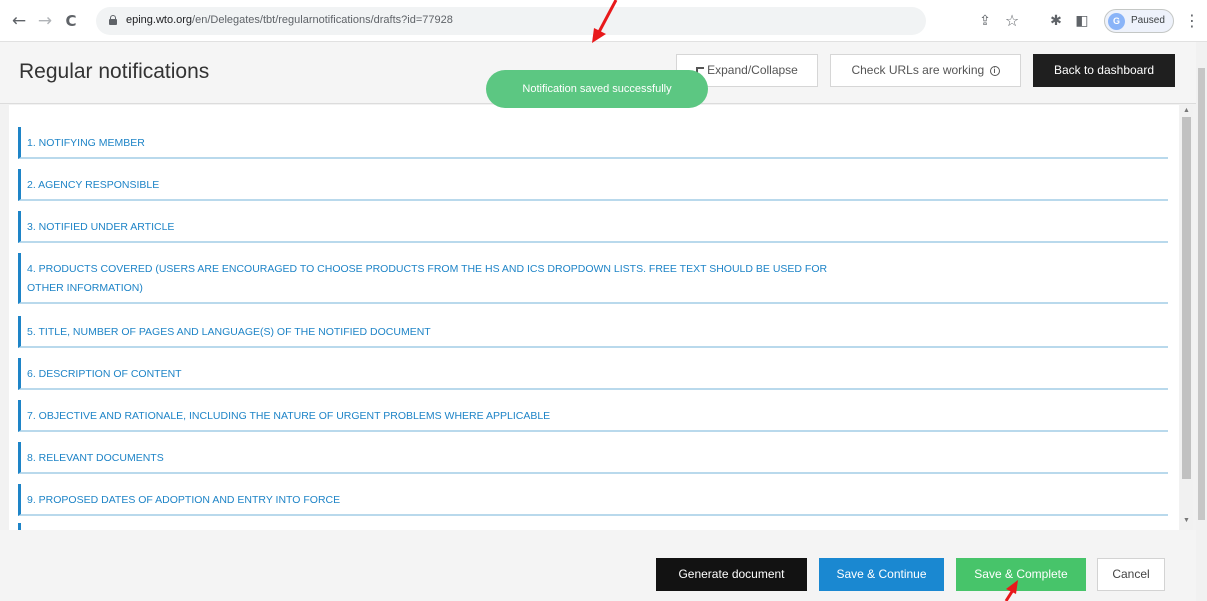  What do you see at coordinates (85, 288) in the screenshot?
I see `section-label-cont: OTHER INFORMATION)` at bounding box center [85, 288].